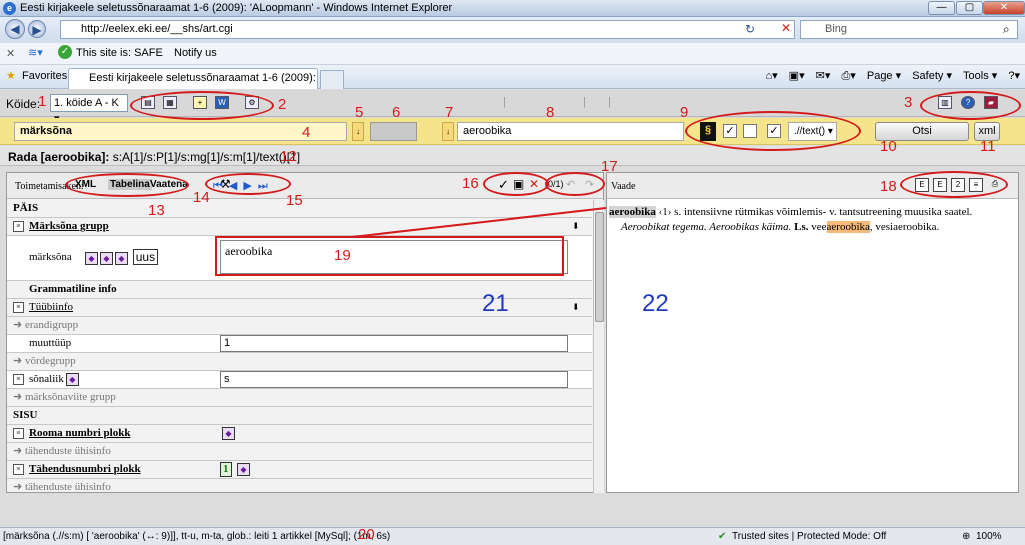  Describe the element at coordinates (306, 132) in the screenshot. I see `annotation-4: 4` at that location.